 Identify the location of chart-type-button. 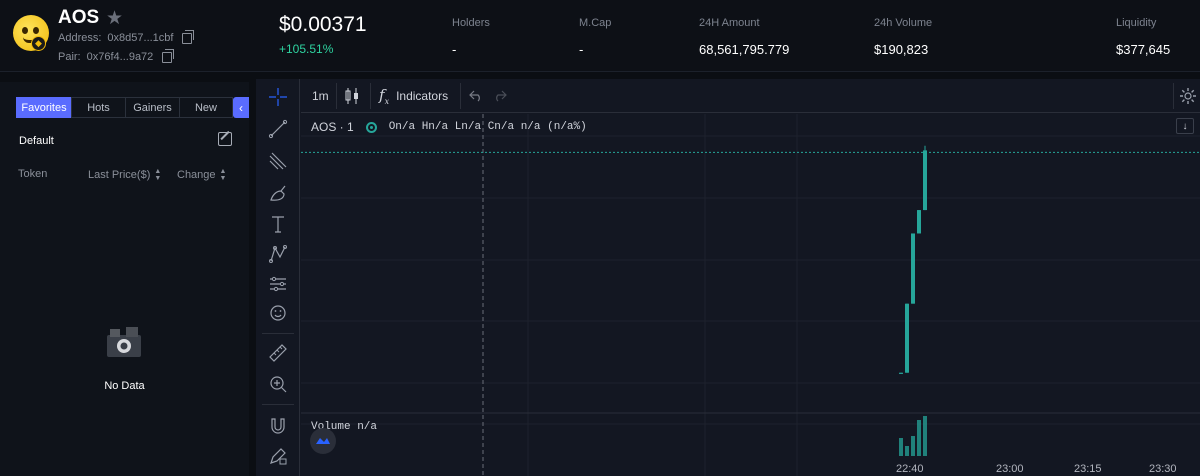
(352, 96).